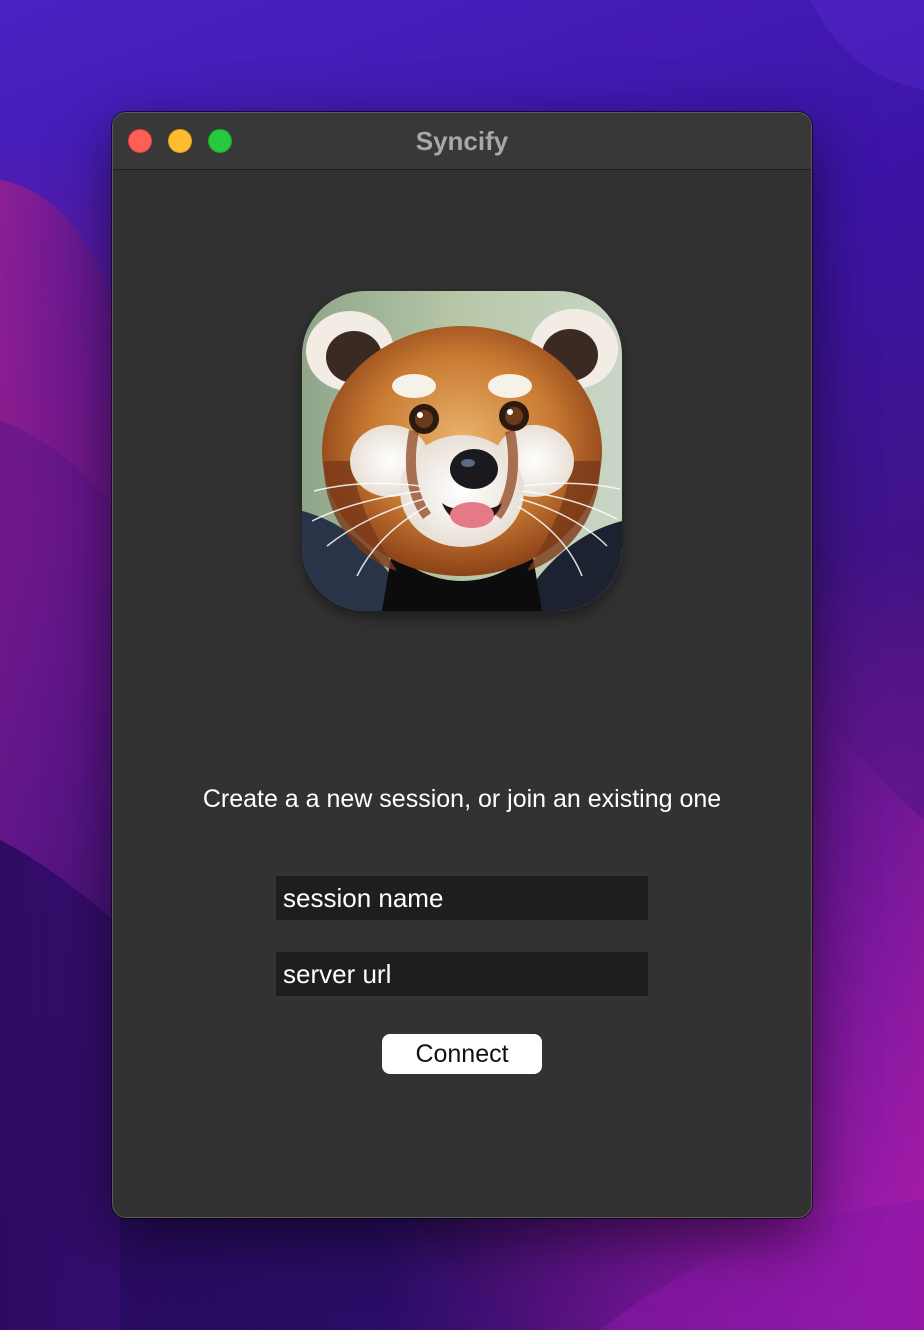  What do you see at coordinates (462, 1054) in the screenshot?
I see `connect-button: Connect` at bounding box center [462, 1054].